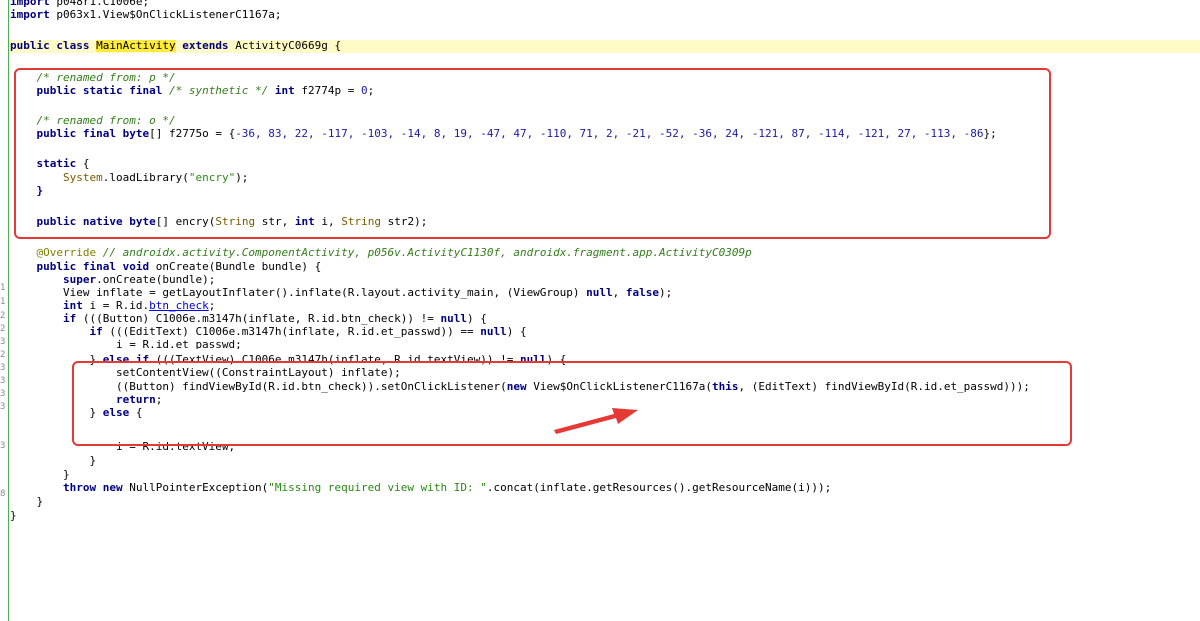 The width and height of the screenshot is (1200, 621). Describe the element at coordinates (605, 461) in the screenshot. I see `code-line-inner-close: }` at that location.